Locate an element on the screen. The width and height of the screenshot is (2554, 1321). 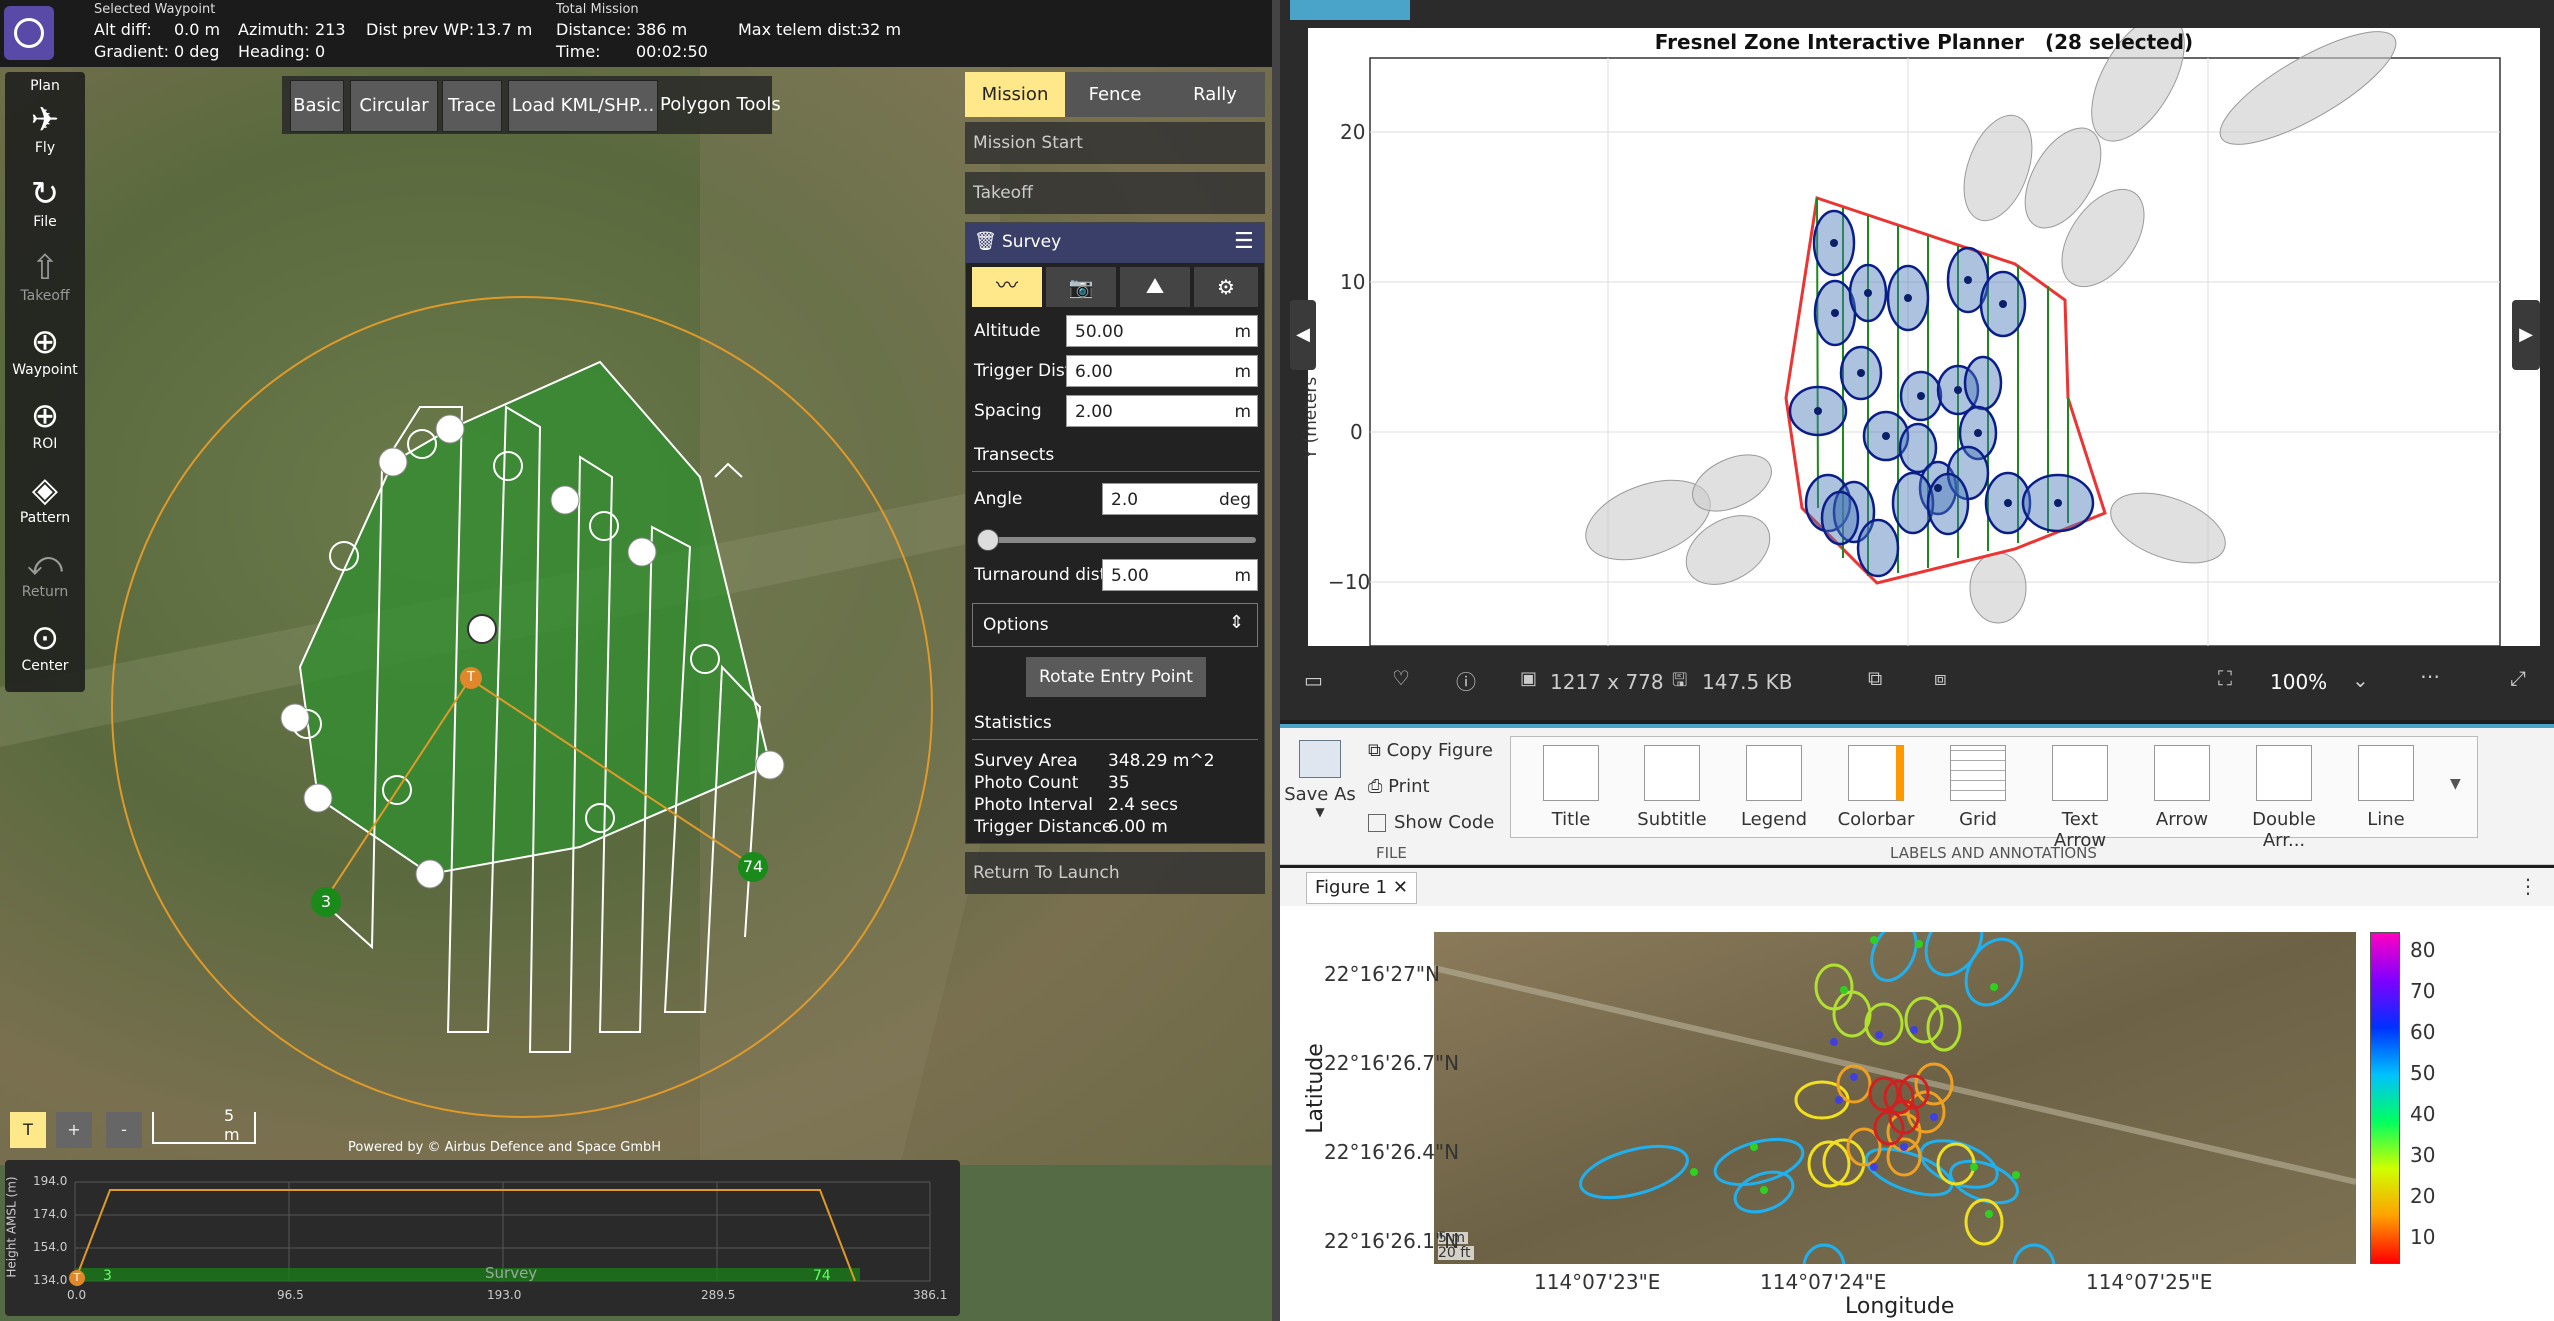
ribbon-colorbar-button: Colorbar is located at coordinates (1876, 787).